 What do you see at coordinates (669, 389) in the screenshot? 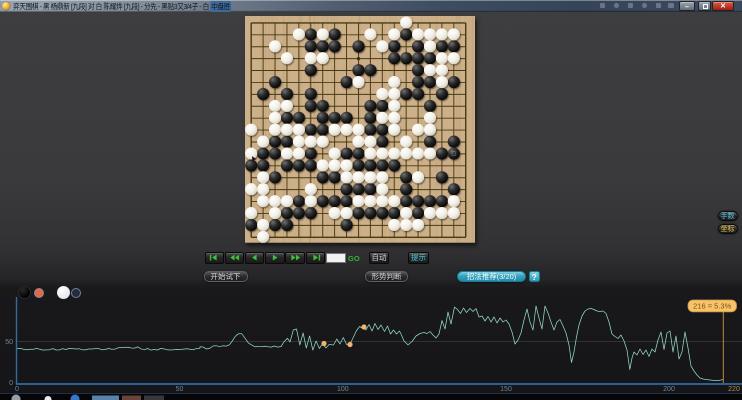
I see `svg-text: 200` at bounding box center [669, 389].